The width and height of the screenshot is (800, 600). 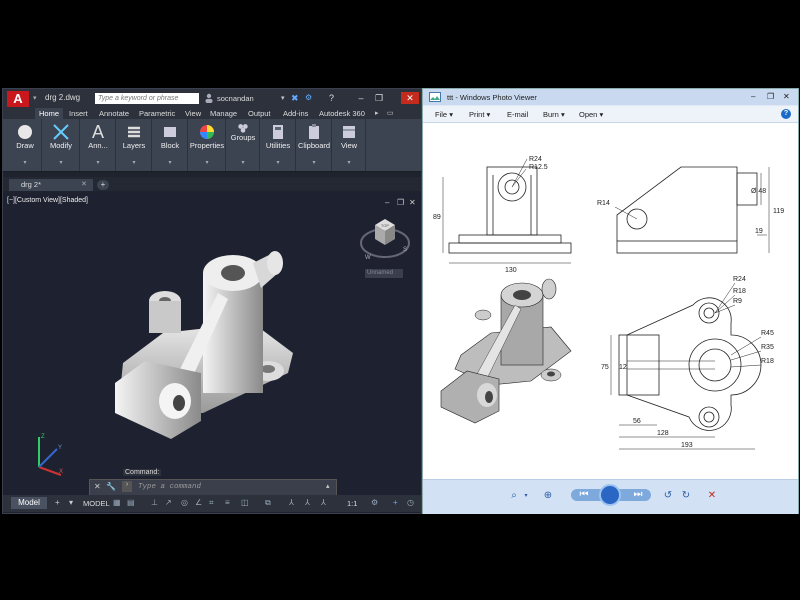 What do you see at coordinates (29, 503) in the screenshot?
I see `model-tab: Model` at bounding box center [29, 503].